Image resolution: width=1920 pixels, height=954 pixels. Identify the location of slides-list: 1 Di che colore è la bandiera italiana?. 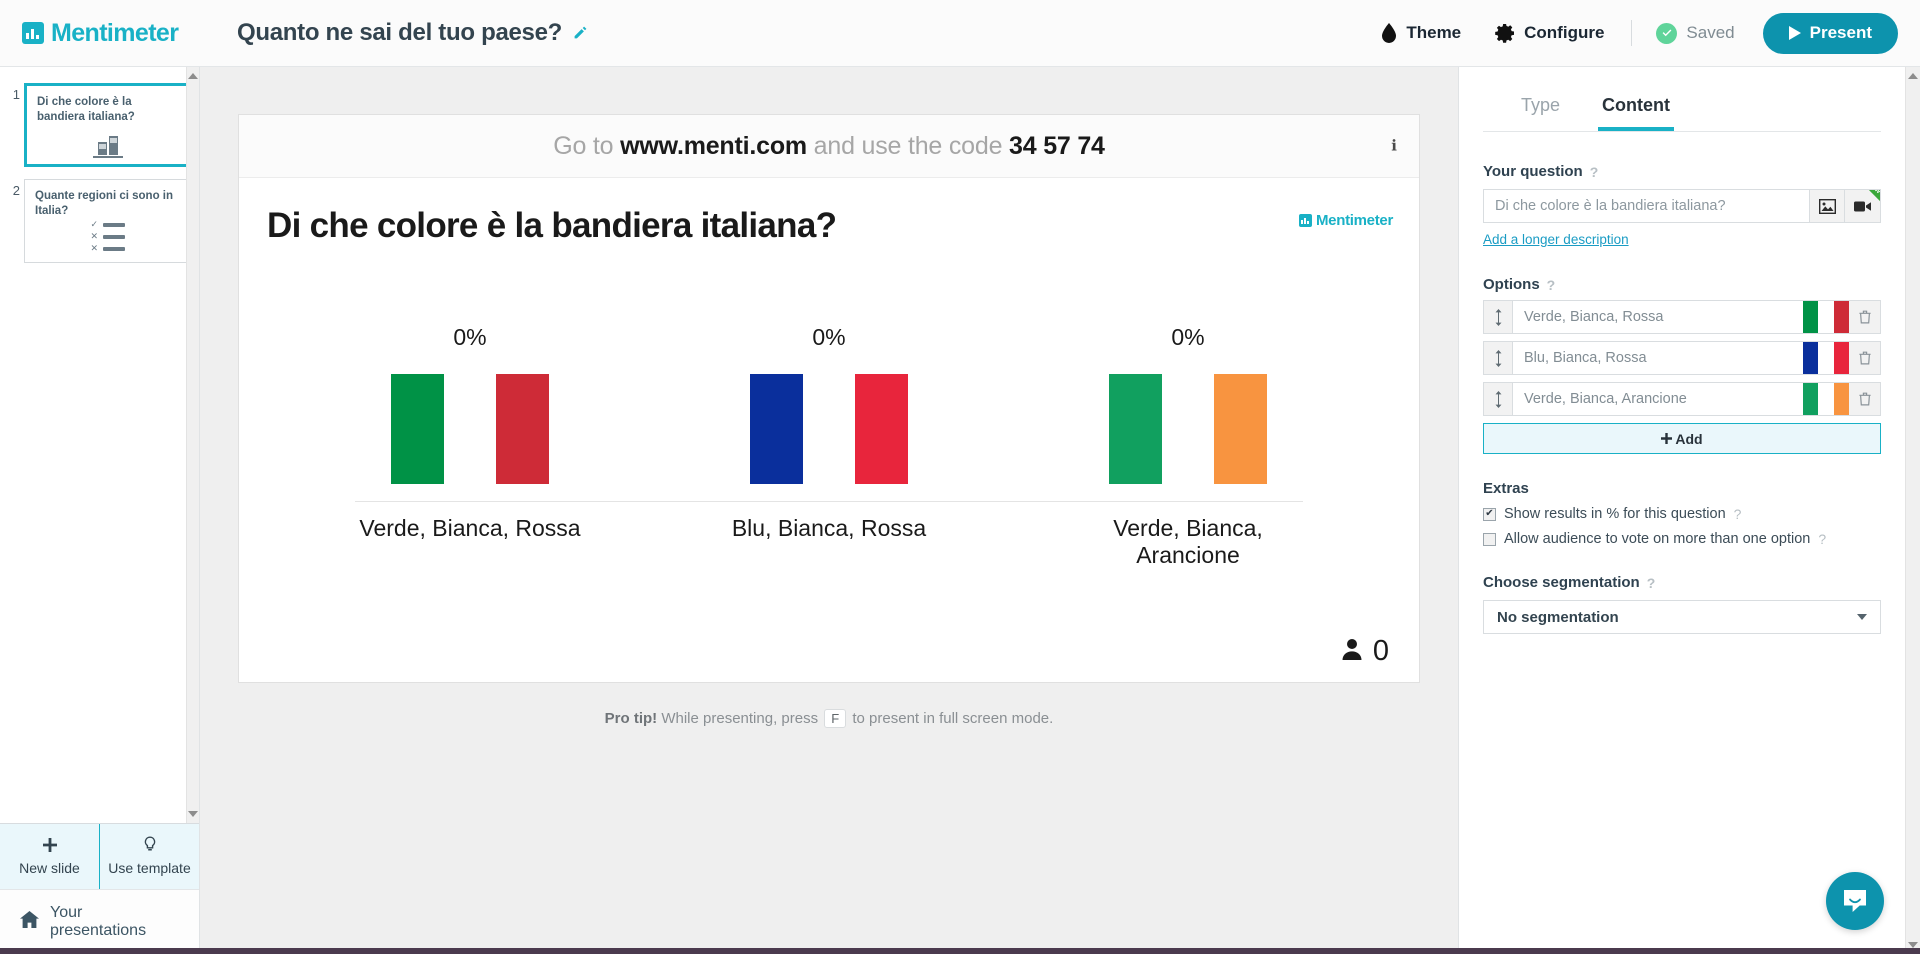
(99, 445).